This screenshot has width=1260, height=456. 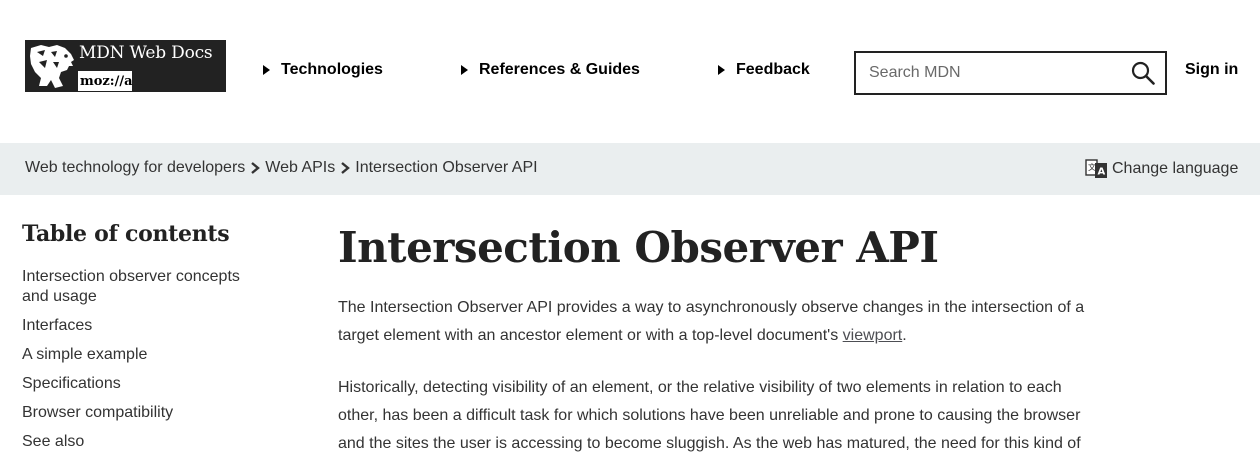 I want to click on viewport-link: viewport, so click(x=873, y=335).